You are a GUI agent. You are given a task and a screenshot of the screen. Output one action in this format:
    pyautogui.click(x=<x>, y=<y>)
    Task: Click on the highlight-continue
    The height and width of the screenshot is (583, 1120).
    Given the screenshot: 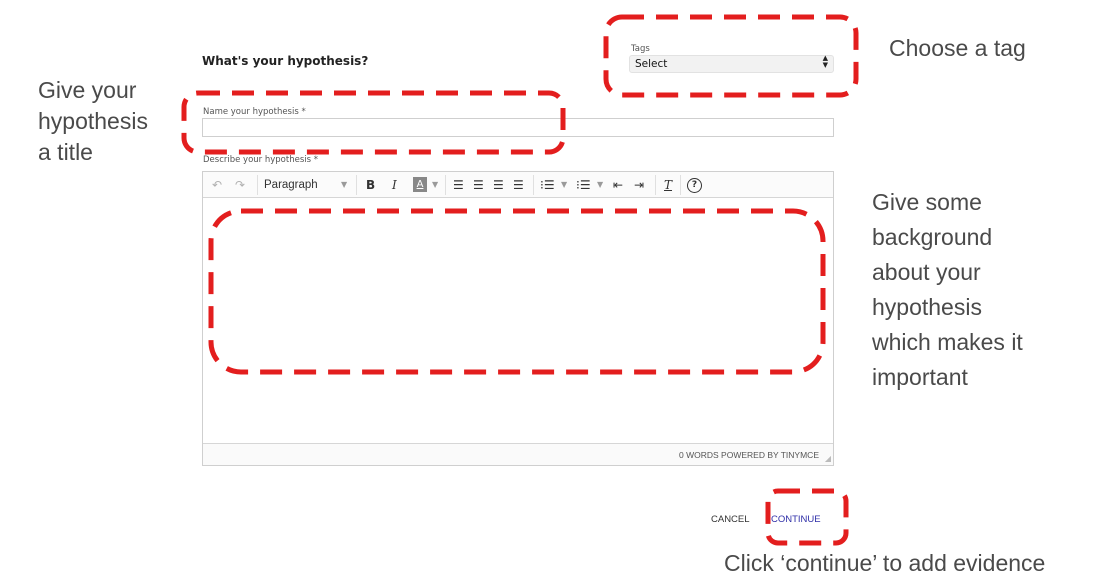 What is the action you would take?
    pyautogui.click(x=807, y=517)
    